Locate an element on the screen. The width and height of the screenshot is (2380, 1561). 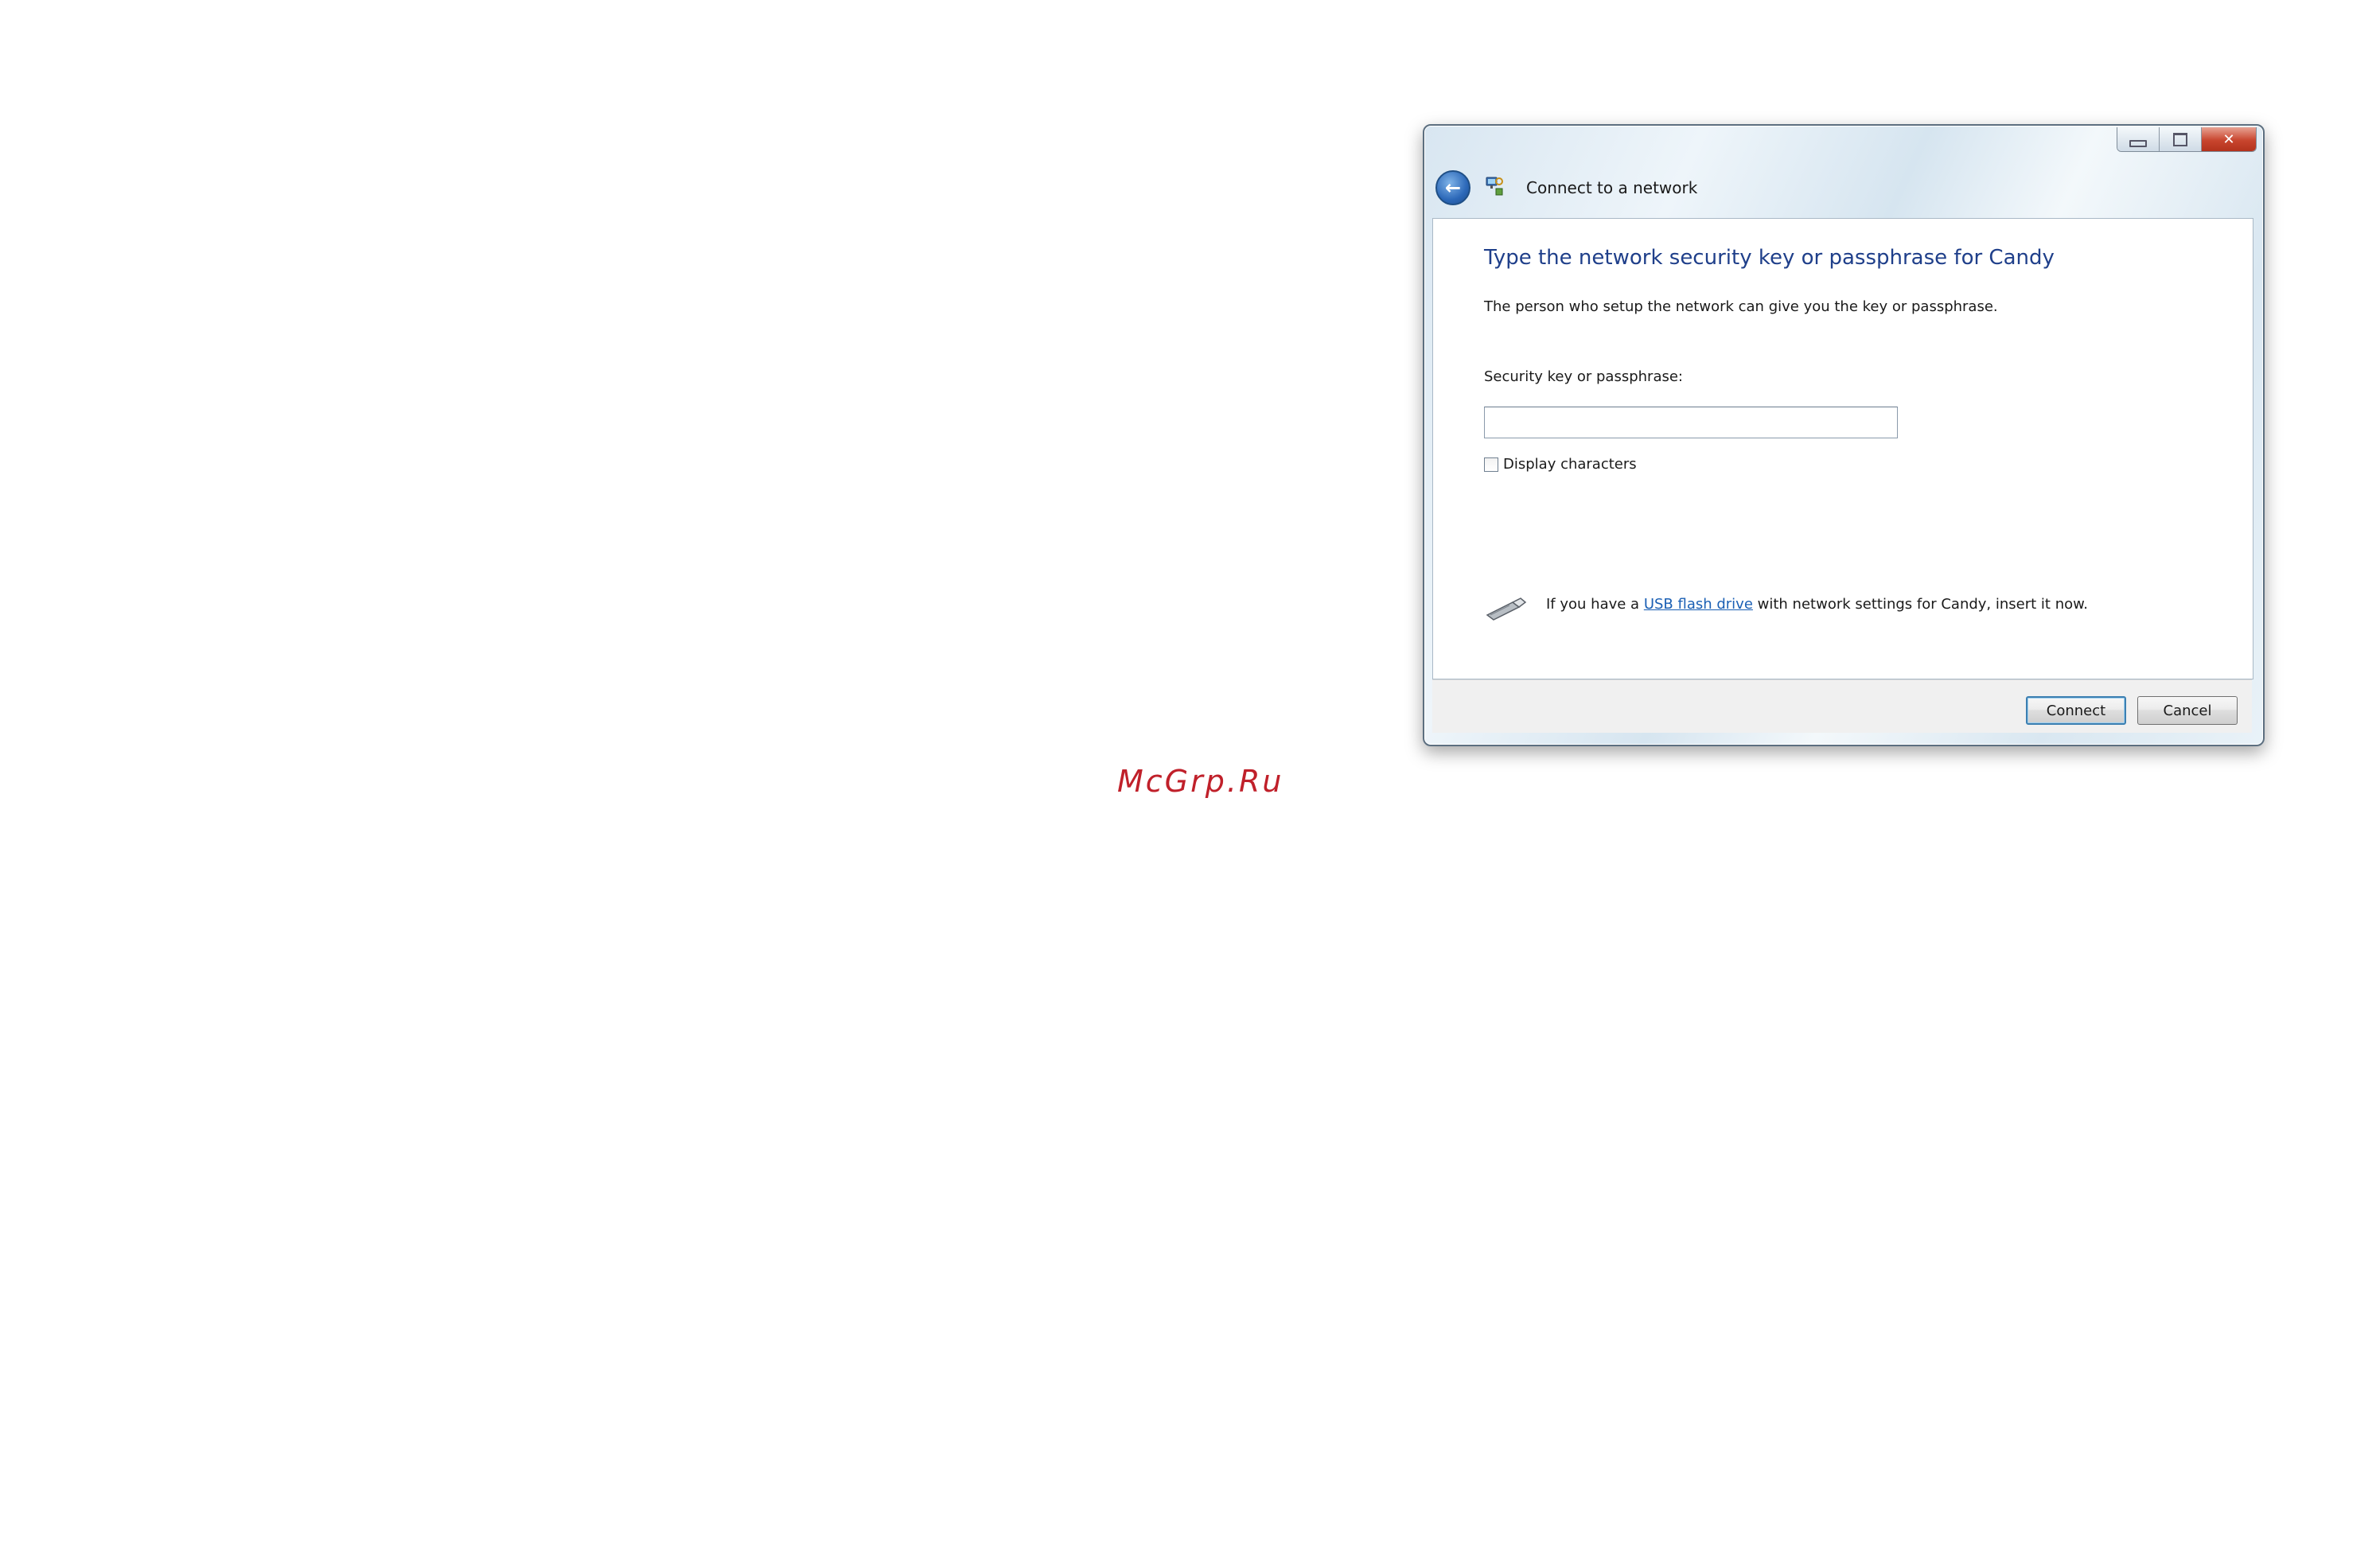
close-button: ✕ is located at coordinates (2229, 139).